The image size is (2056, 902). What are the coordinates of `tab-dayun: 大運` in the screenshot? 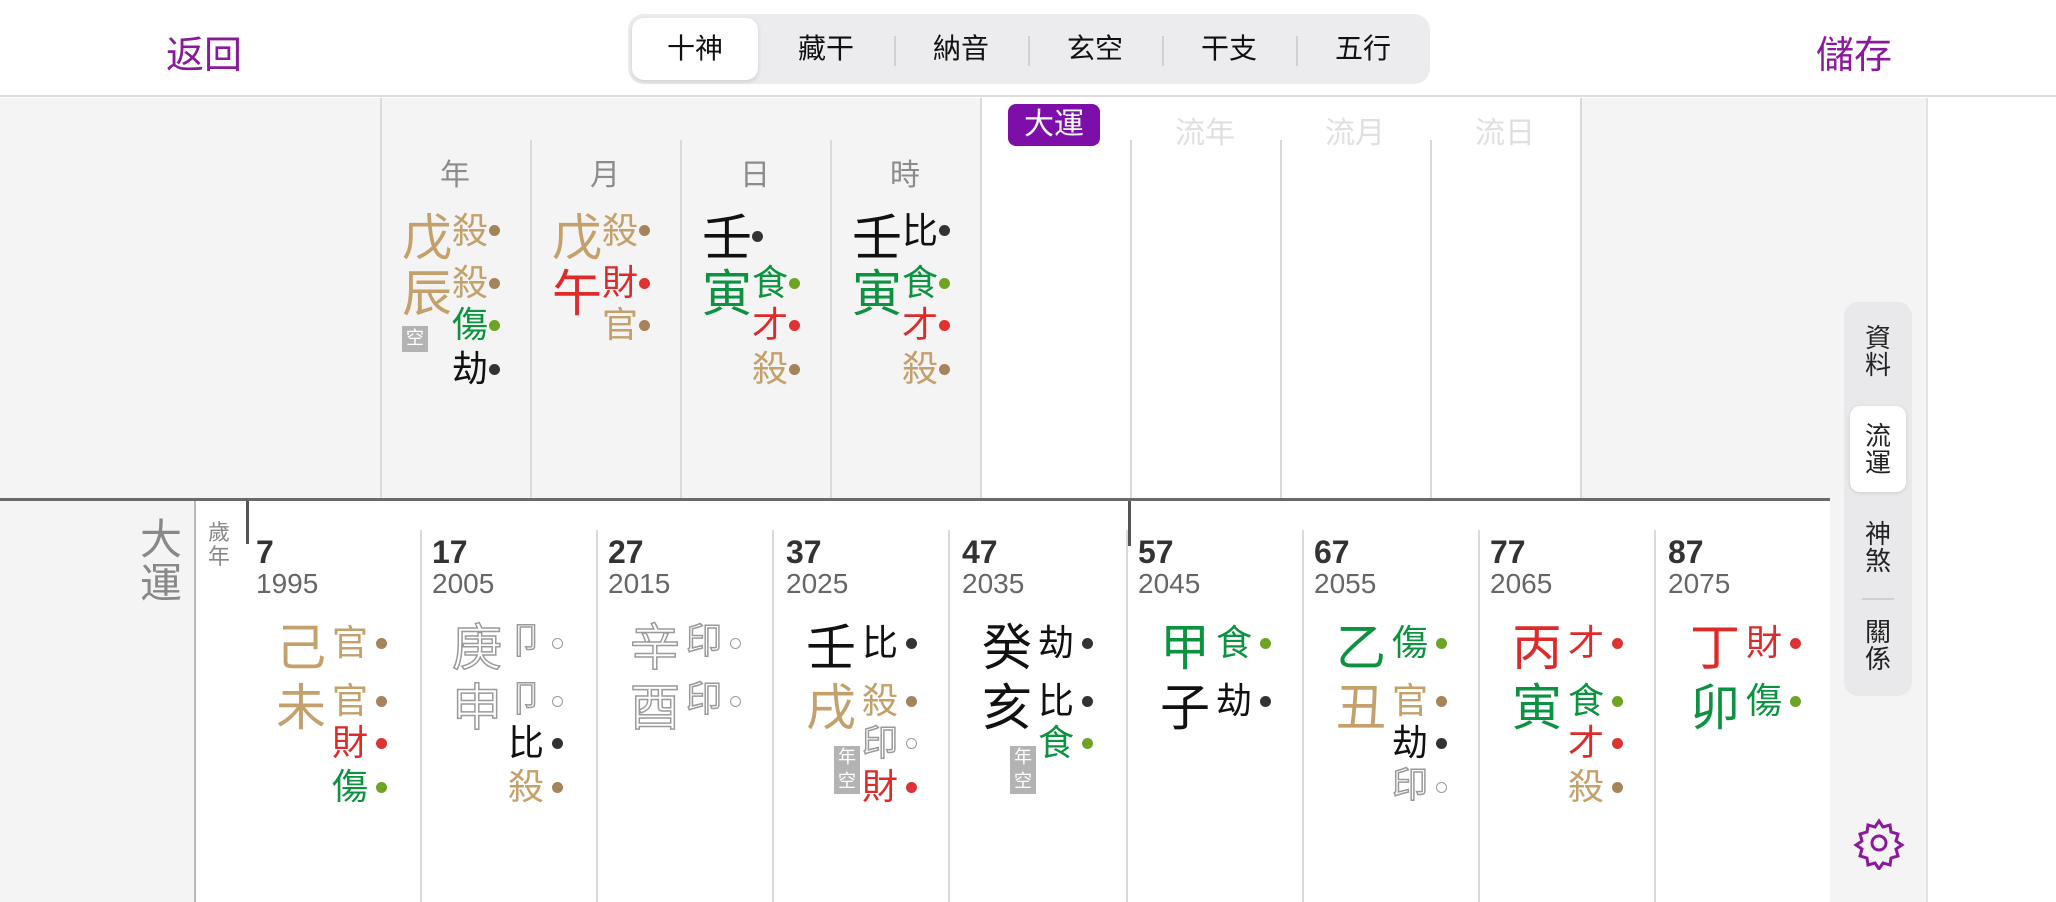 It's located at (1054, 125).